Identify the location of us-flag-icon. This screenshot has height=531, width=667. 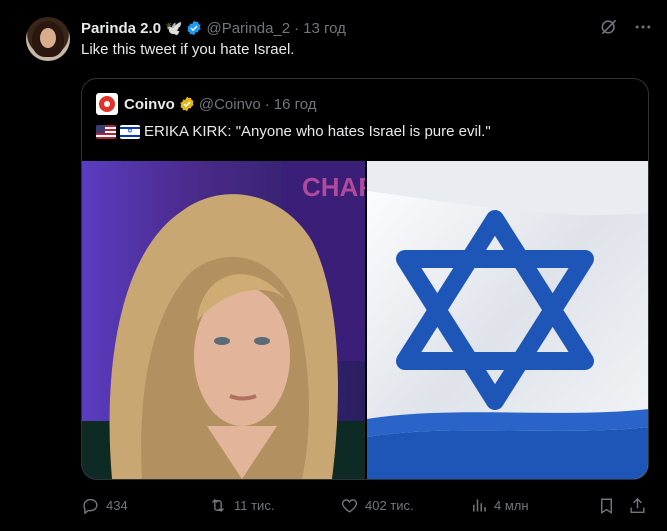
(106, 131).